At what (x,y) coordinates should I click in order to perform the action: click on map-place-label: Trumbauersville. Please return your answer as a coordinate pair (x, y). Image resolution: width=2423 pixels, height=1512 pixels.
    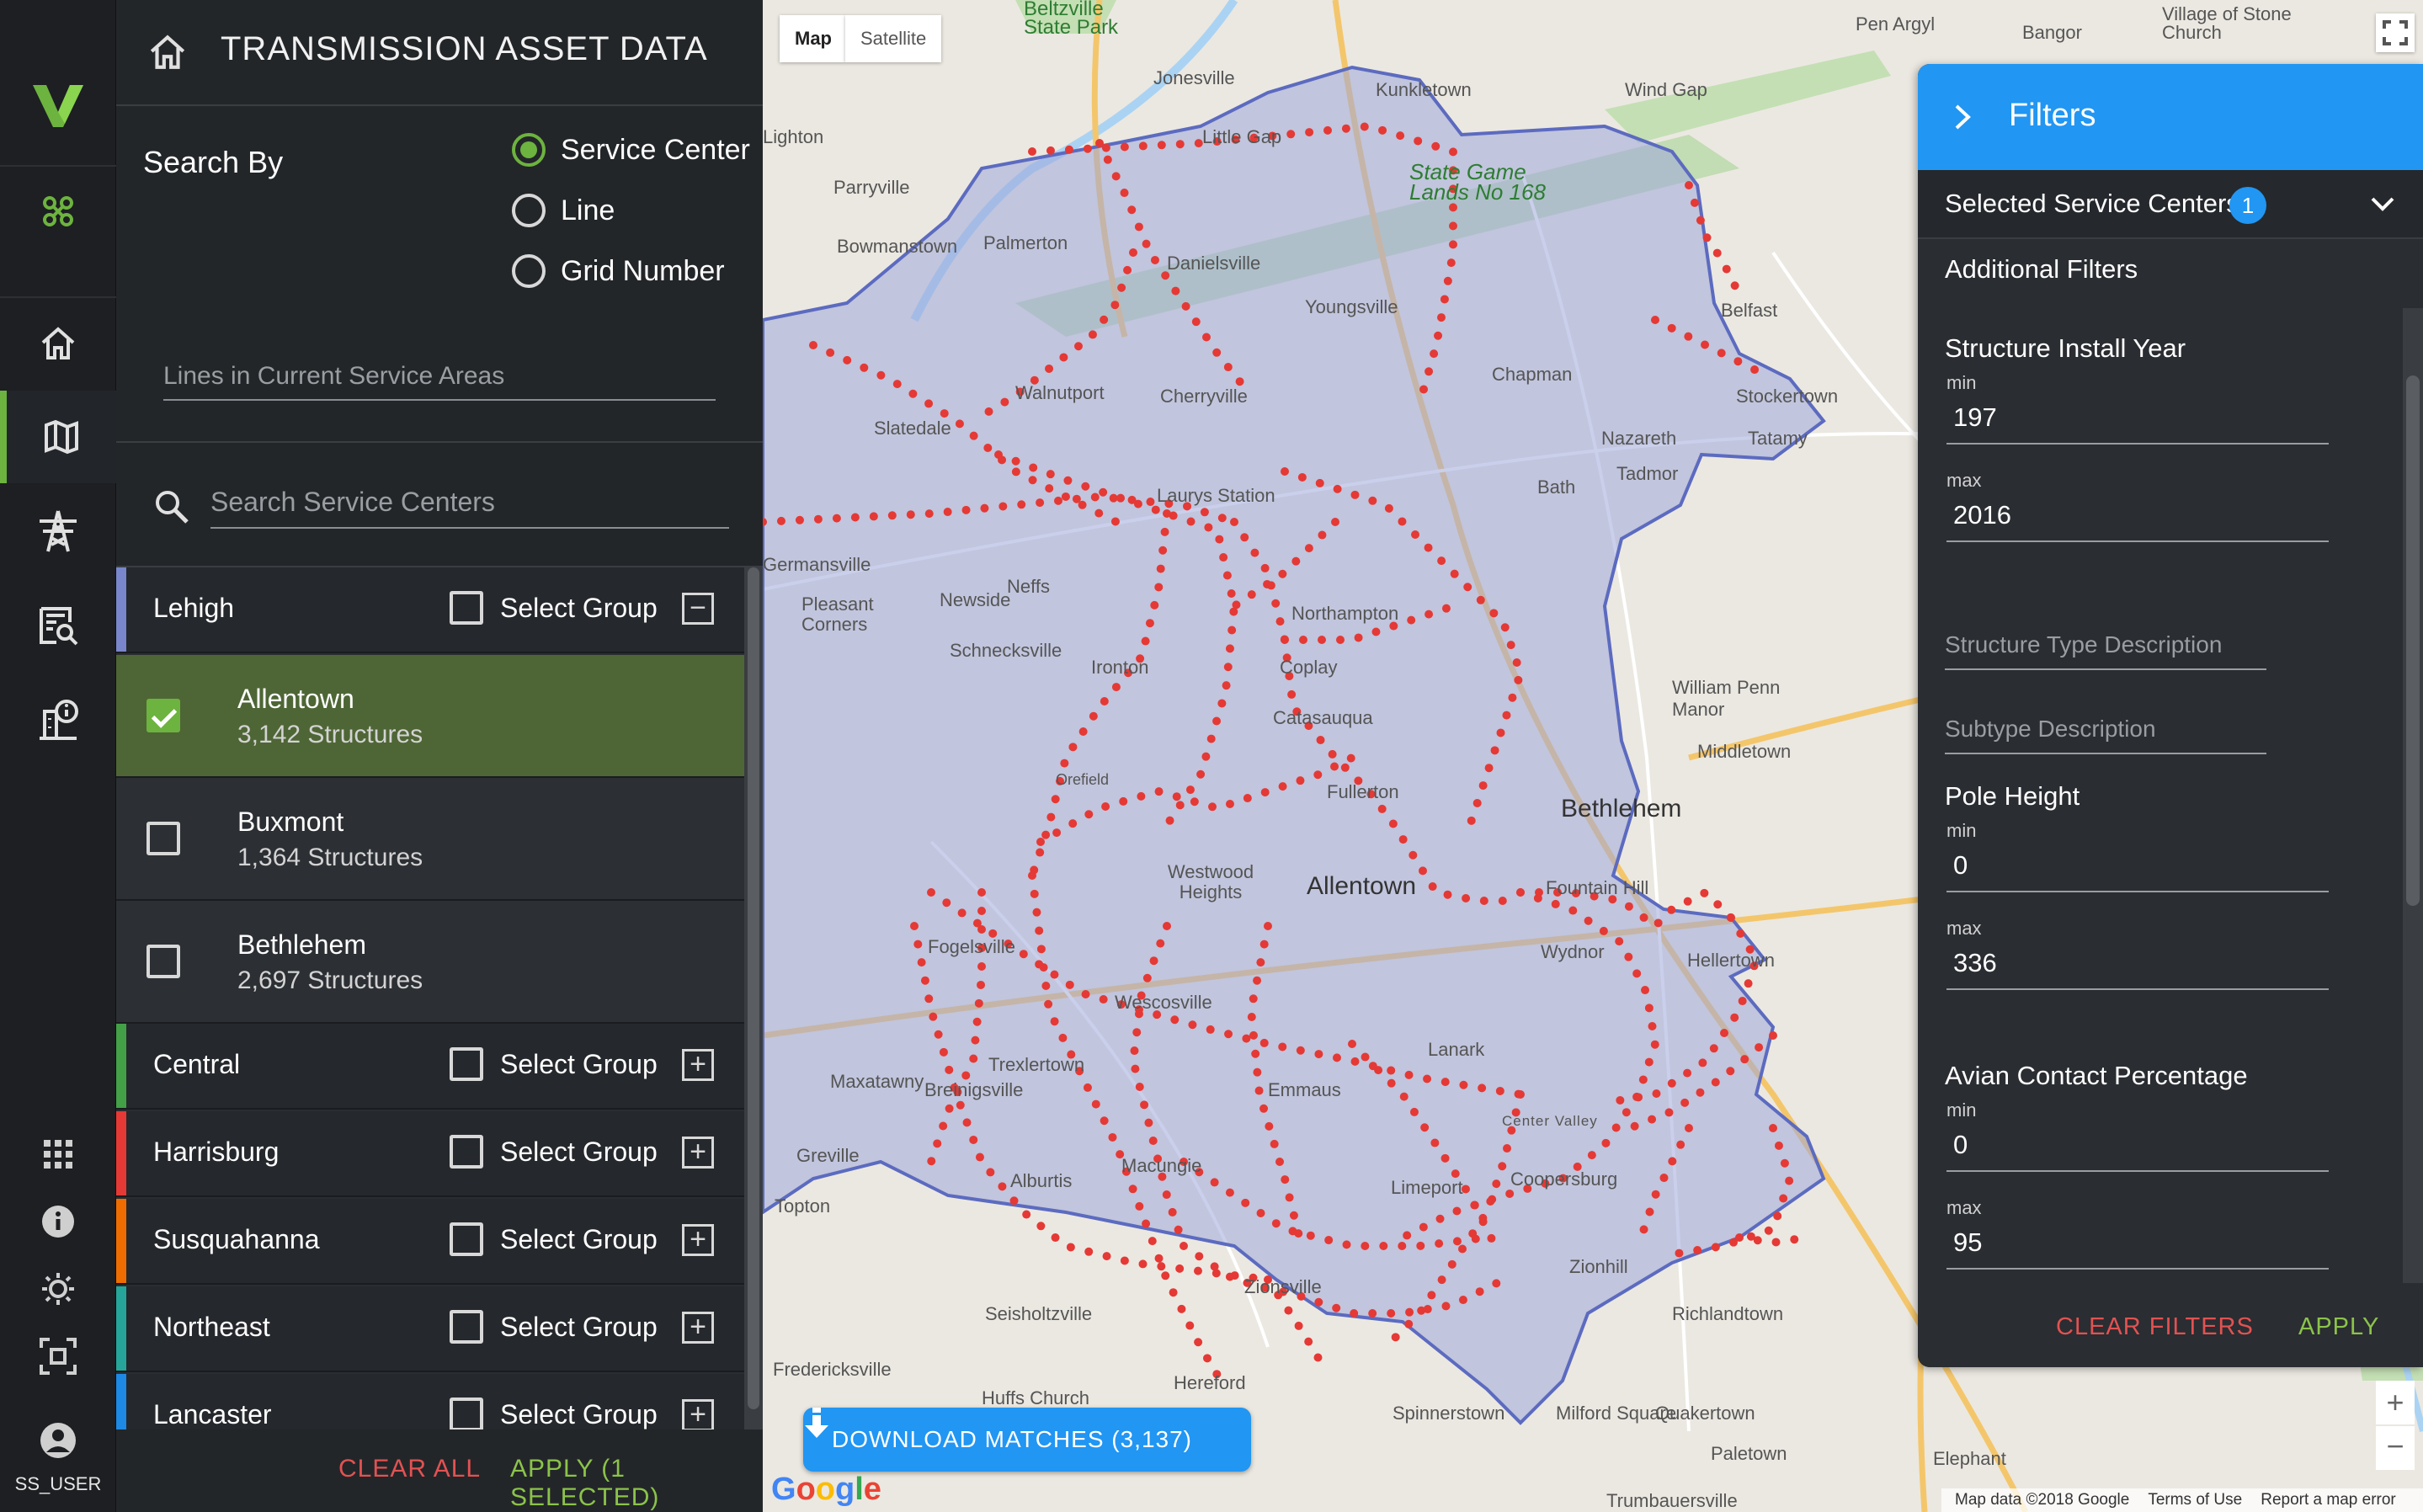
    Looking at the image, I should click on (1672, 1500).